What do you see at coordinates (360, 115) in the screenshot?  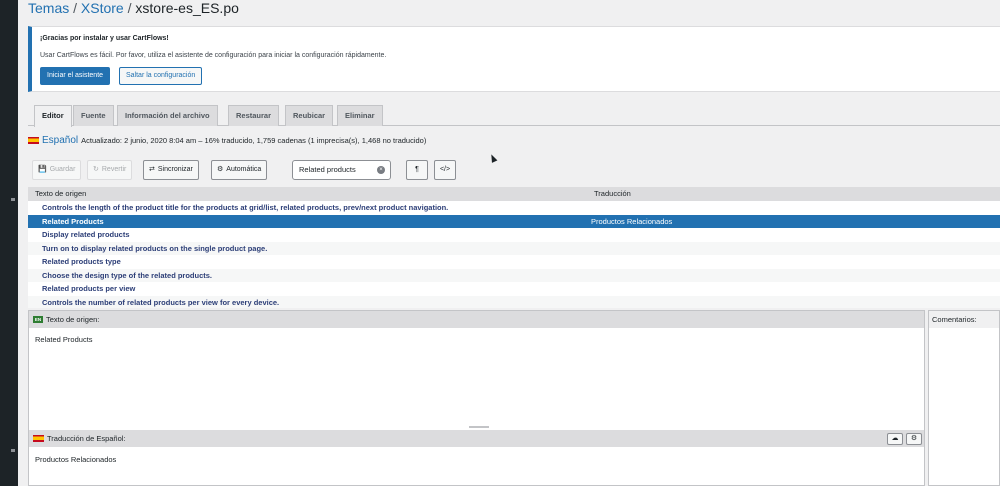 I see `tab-eliminar: Eliminar` at bounding box center [360, 115].